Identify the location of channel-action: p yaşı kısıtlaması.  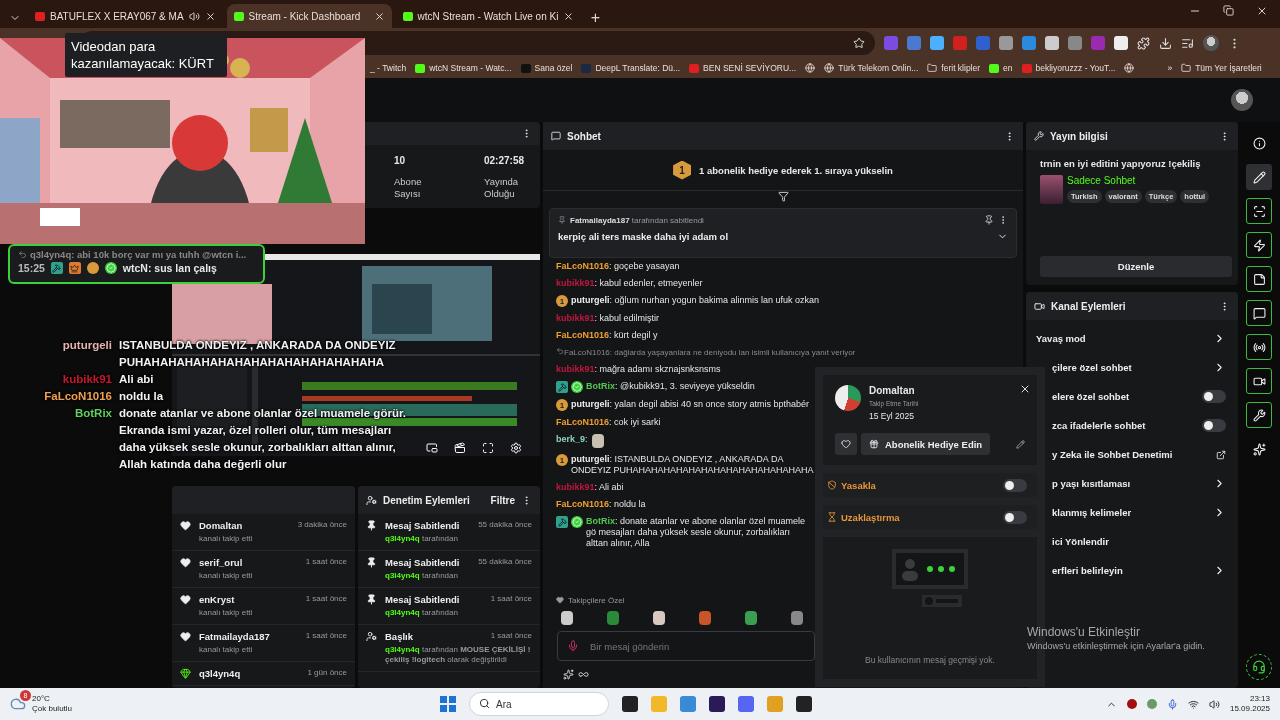
(1091, 483).